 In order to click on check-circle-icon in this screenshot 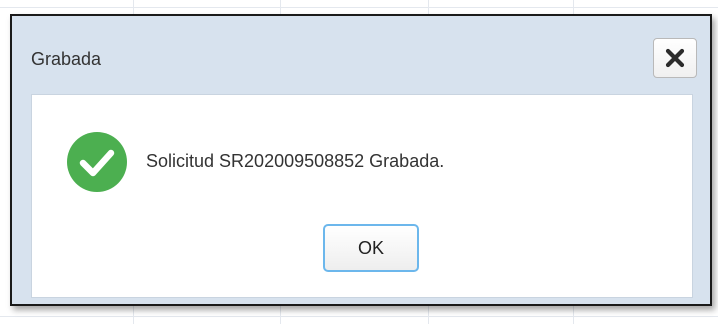, I will do `click(97, 162)`.